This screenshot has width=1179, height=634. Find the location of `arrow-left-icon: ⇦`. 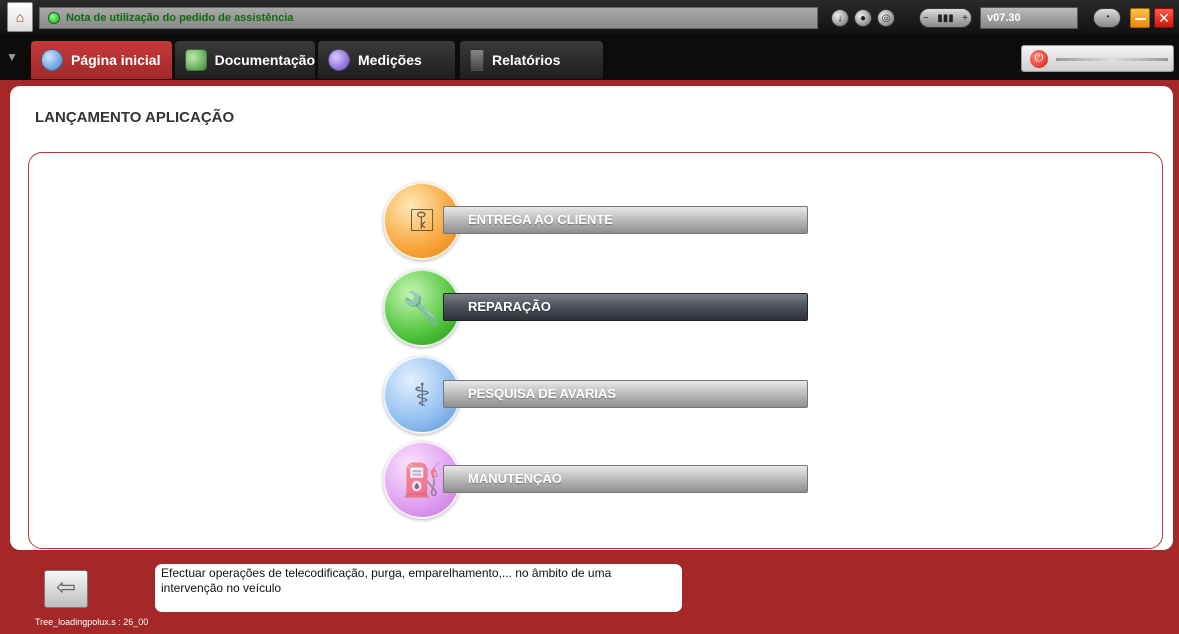

arrow-left-icon: ⇦ is located at coordinates (66, 587).